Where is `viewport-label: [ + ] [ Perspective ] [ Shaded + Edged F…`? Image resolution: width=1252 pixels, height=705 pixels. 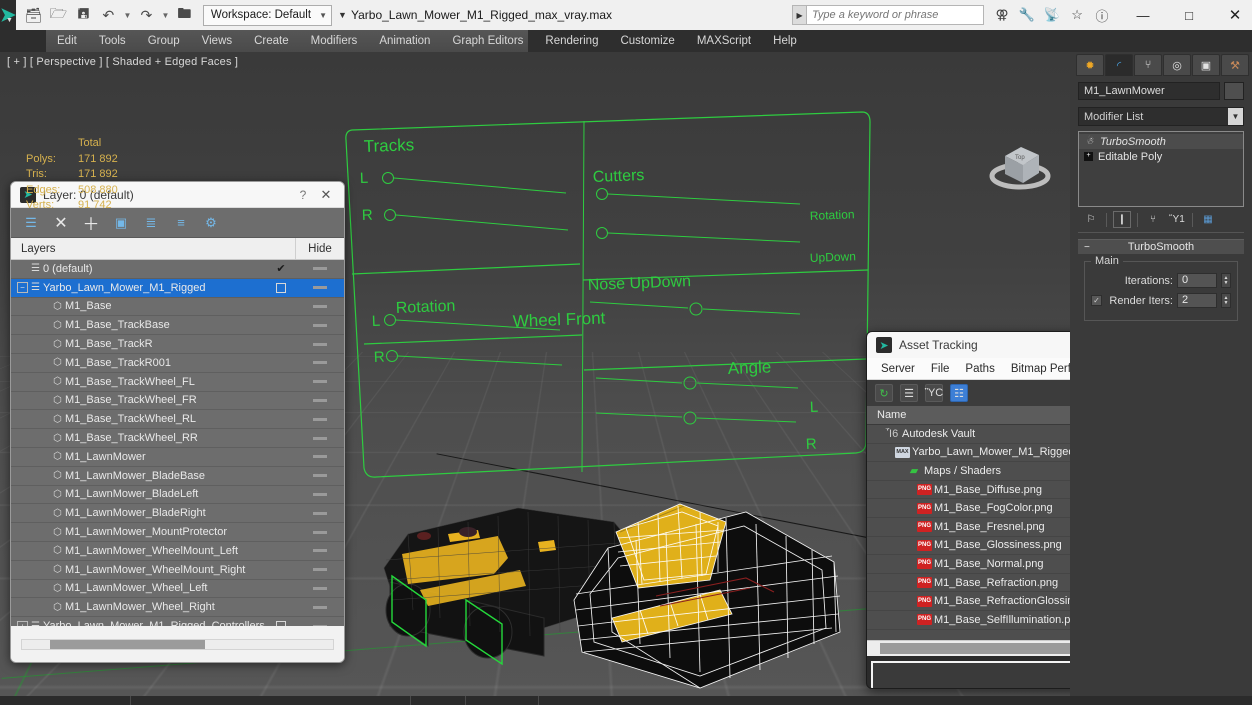 viewport-label: [ + ] [ Perspective ] [ Shaded + Edged F… is located at coordinates (122, 62).